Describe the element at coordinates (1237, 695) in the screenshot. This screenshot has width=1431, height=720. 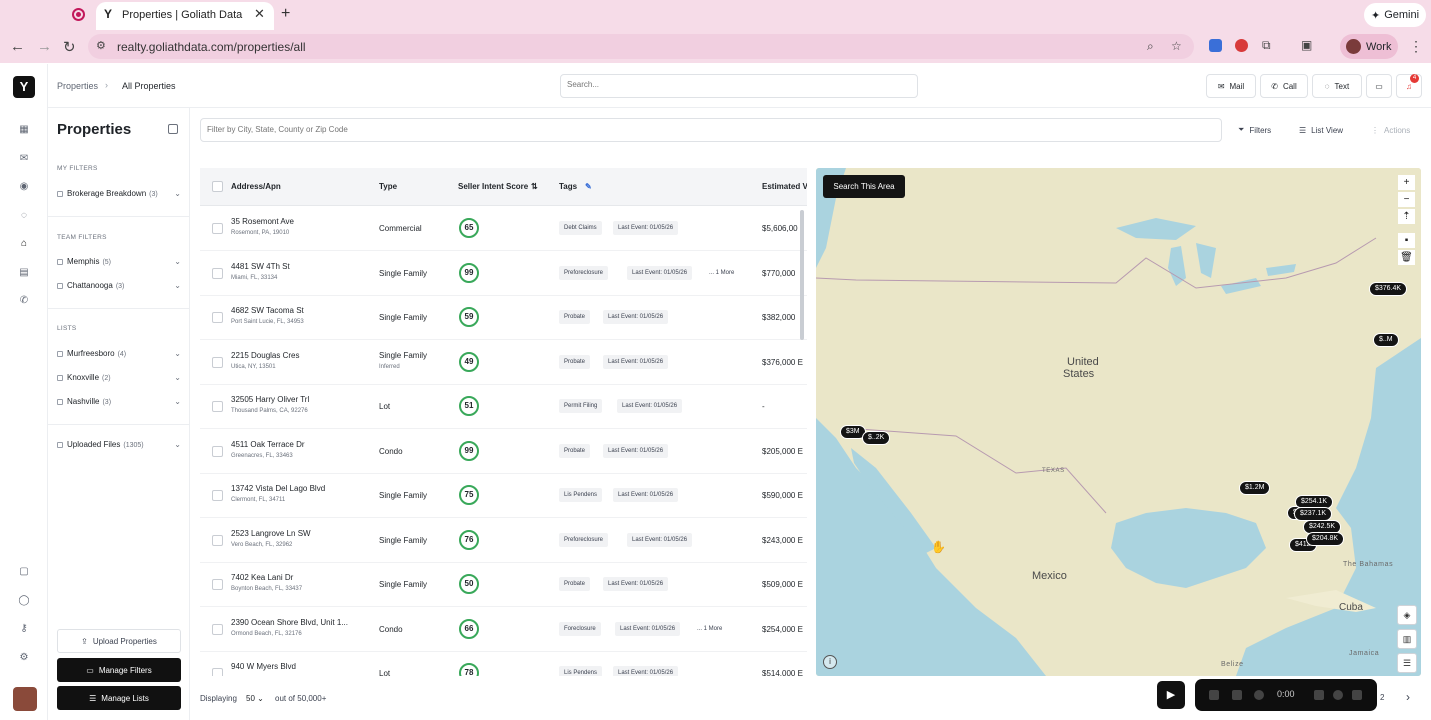
I see `pause-recording-icon` at that location.